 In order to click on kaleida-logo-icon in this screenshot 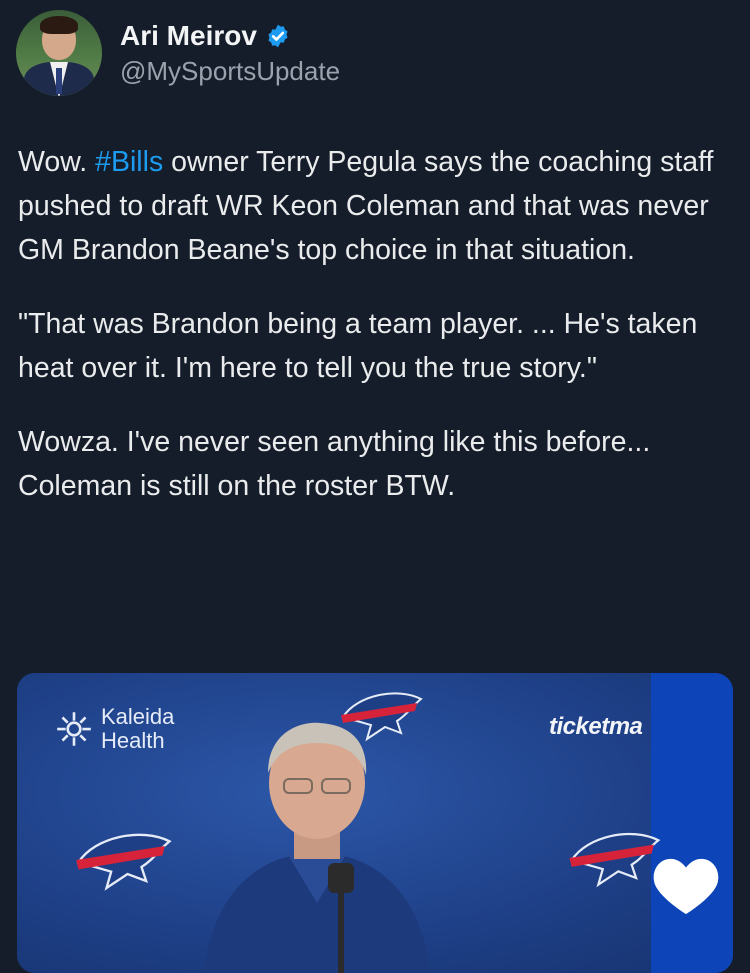, I will do `click(74, 729)`.